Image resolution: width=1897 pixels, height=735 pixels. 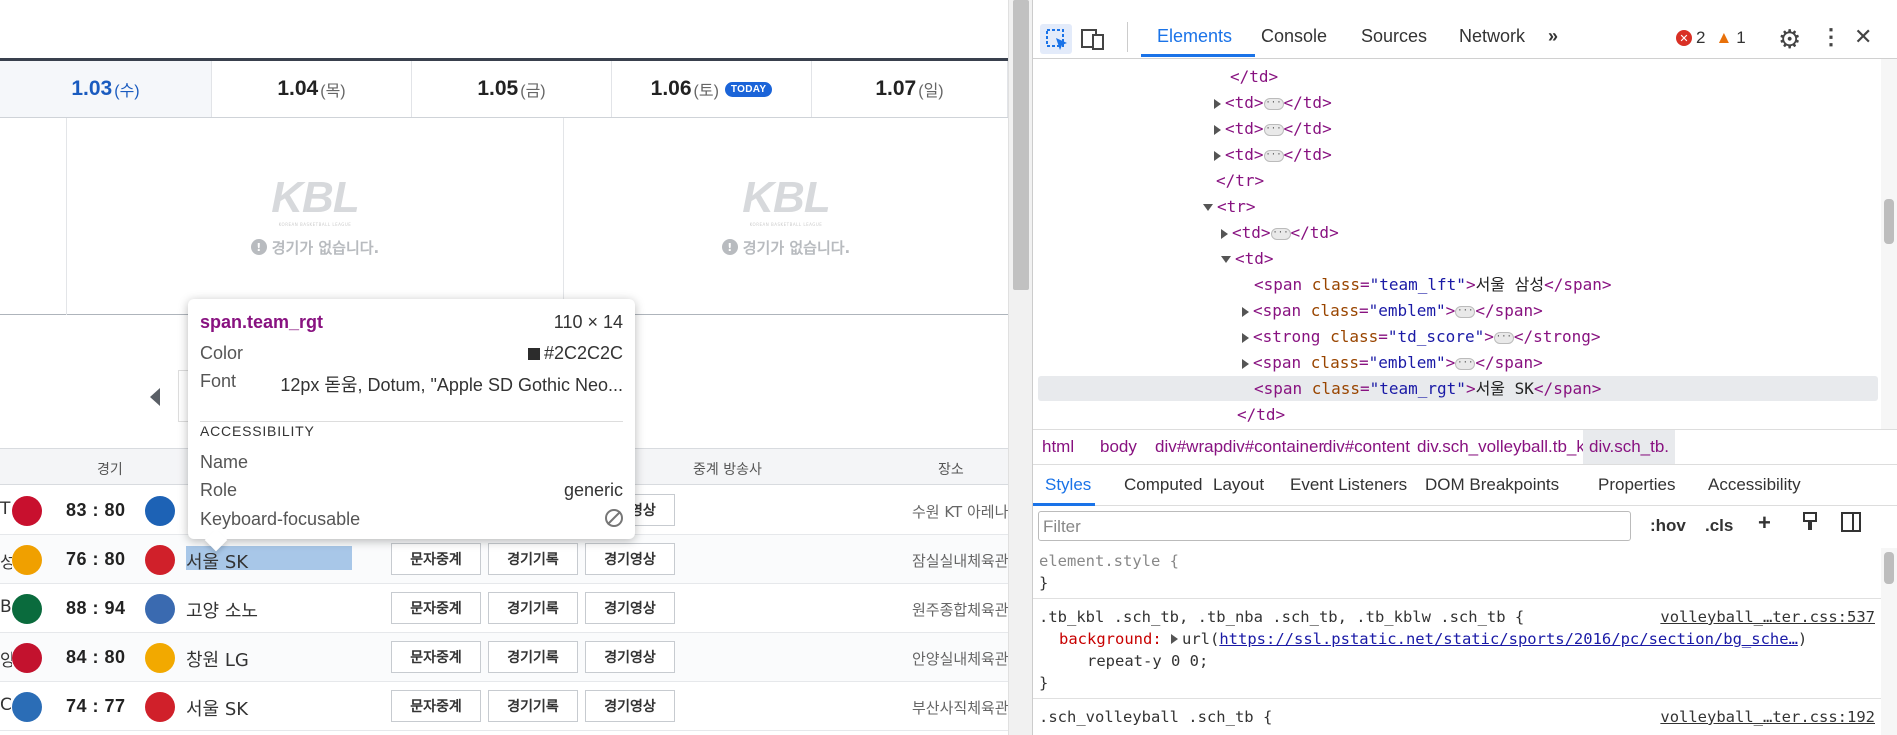 What do you see at coordinates (1194, 36) in the screenshot?
I see `tab-elements: Elements` at bounding box center [1194, 36].